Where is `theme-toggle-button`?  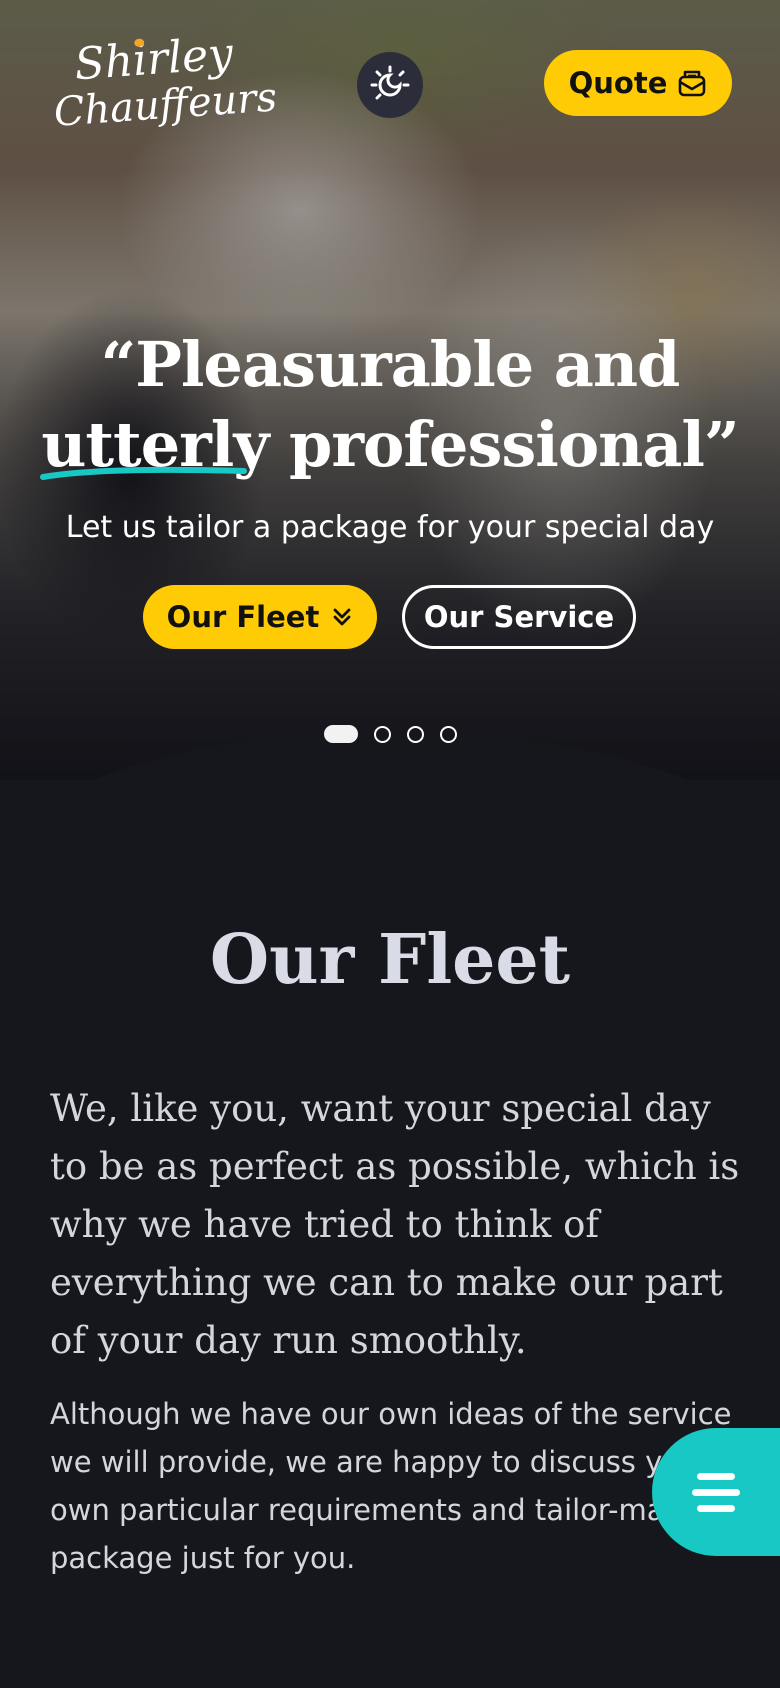
theme-toggle-button is located at coordinates (390, 85).